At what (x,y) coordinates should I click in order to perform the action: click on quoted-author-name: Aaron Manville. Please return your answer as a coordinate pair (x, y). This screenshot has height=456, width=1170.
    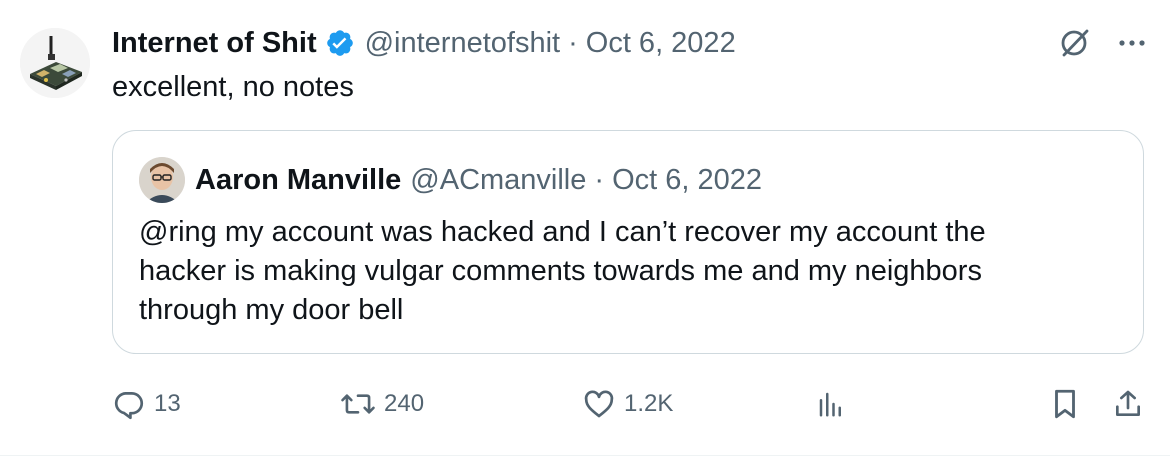
    Looking at the image, I should click on (298, 180).